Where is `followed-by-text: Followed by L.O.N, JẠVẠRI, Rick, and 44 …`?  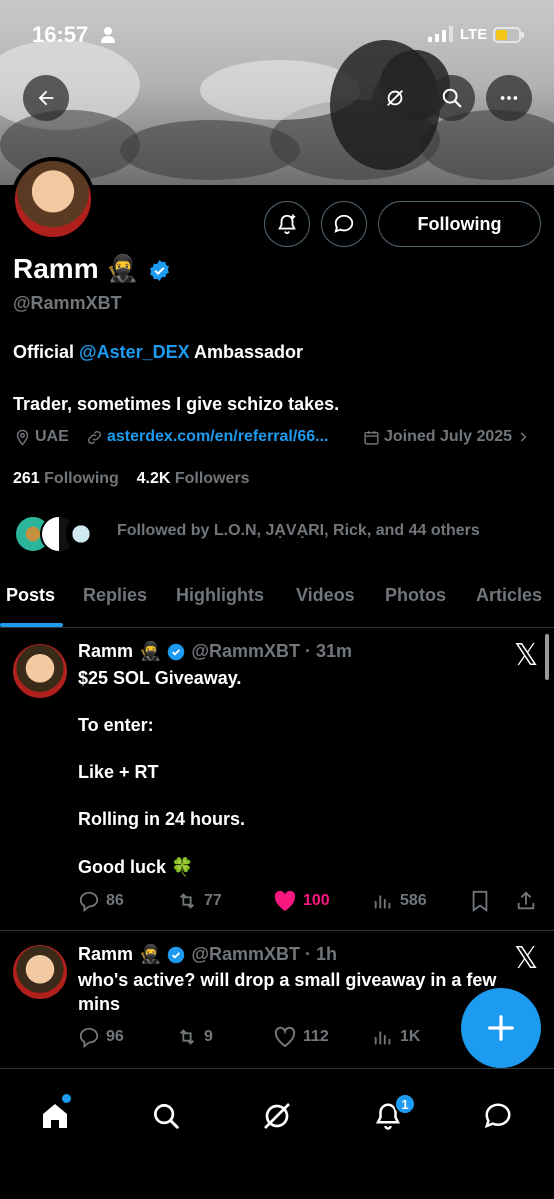
followed-by-text: Followed by L.O.N, JẠVẠRI, Rick, and 44 … is located at coordinates (298, 531).